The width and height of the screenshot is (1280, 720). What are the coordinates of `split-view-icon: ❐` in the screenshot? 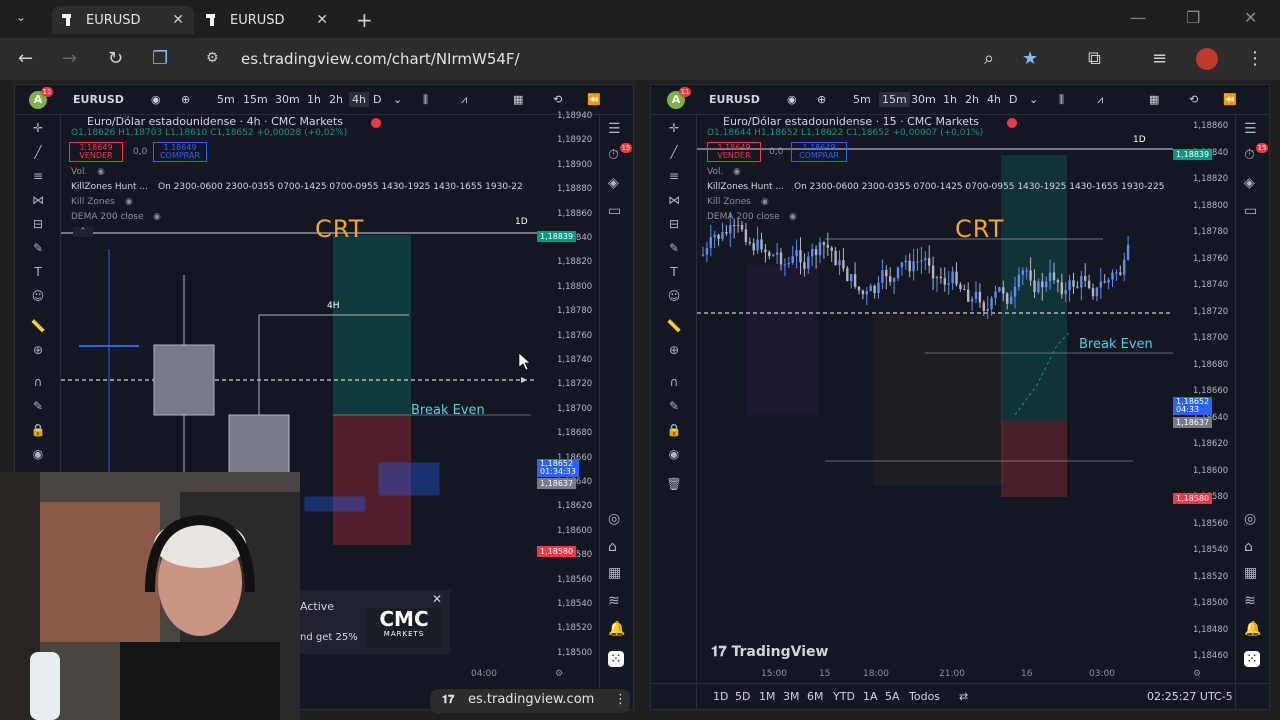 It's located at (160, 58).